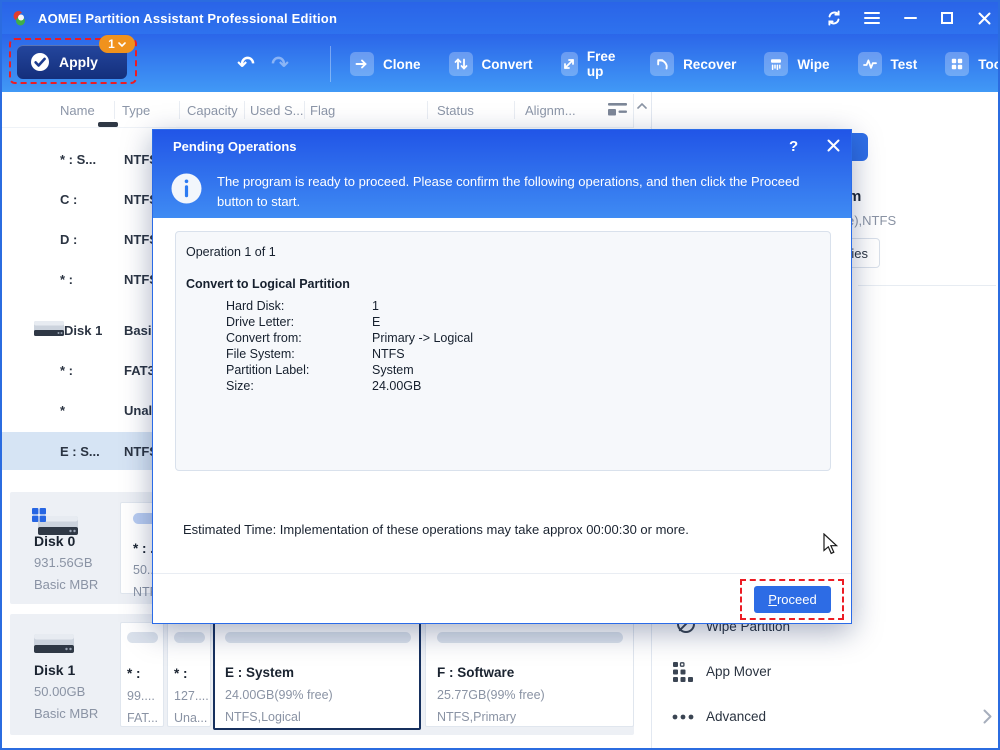 Image resolution: width=1000 pixels, height=750 pixels. Describe the element at coordinates (69, 239) in the screenshot. I see `row-name: D :` at that location.